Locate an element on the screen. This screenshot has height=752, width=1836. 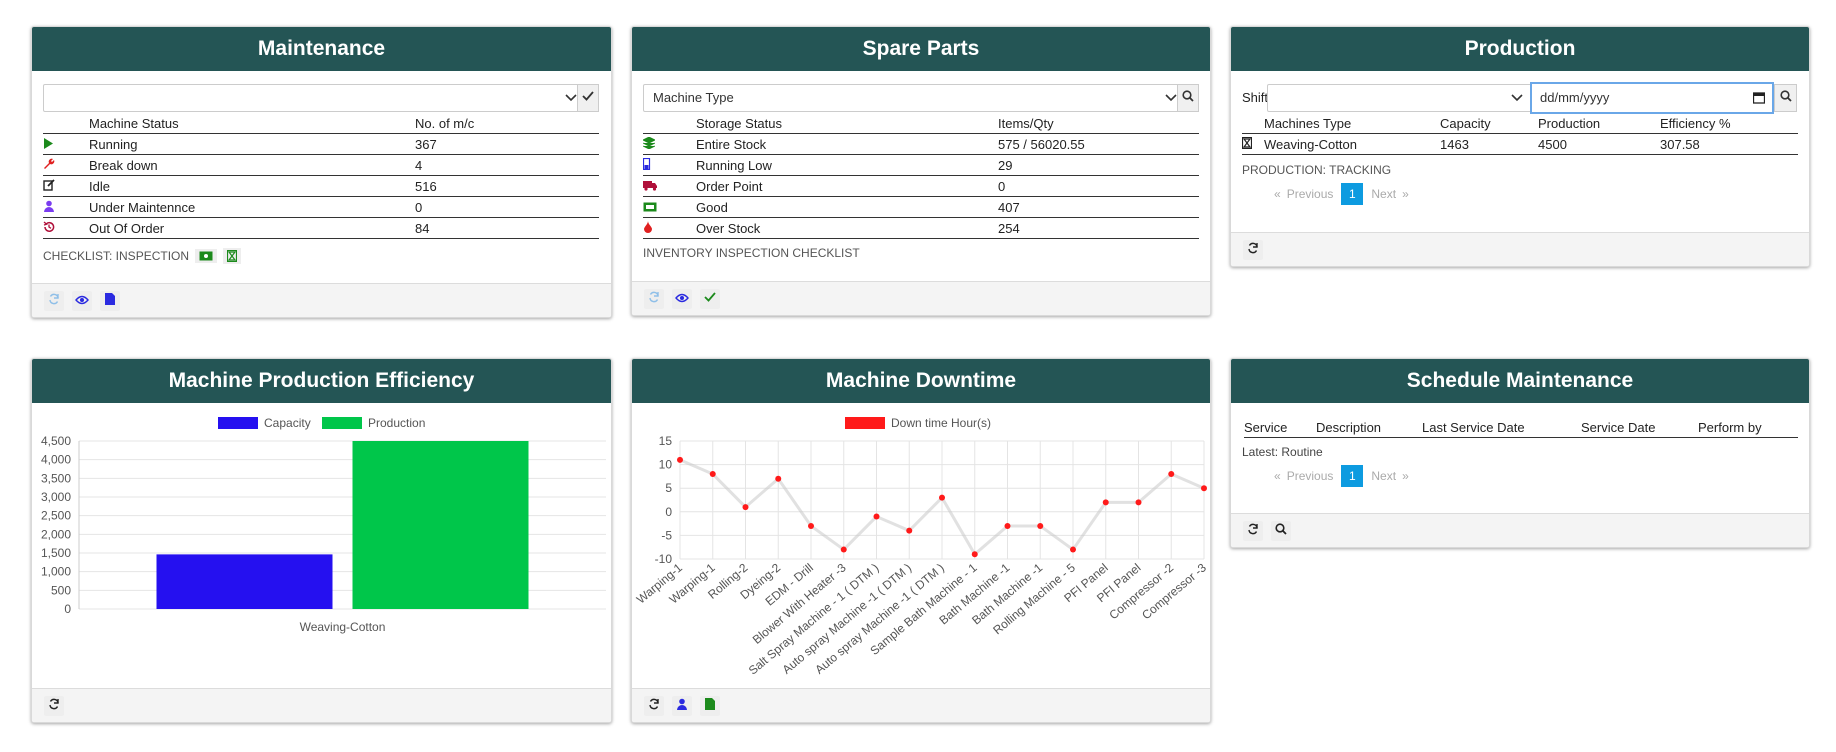
column-header: Machines Type is located at coordinates (1352, 123).